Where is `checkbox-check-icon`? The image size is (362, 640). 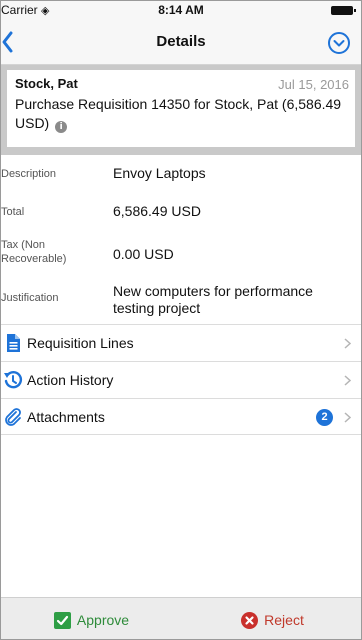
checkbox-check-icon is located at coordinates (62, 620).